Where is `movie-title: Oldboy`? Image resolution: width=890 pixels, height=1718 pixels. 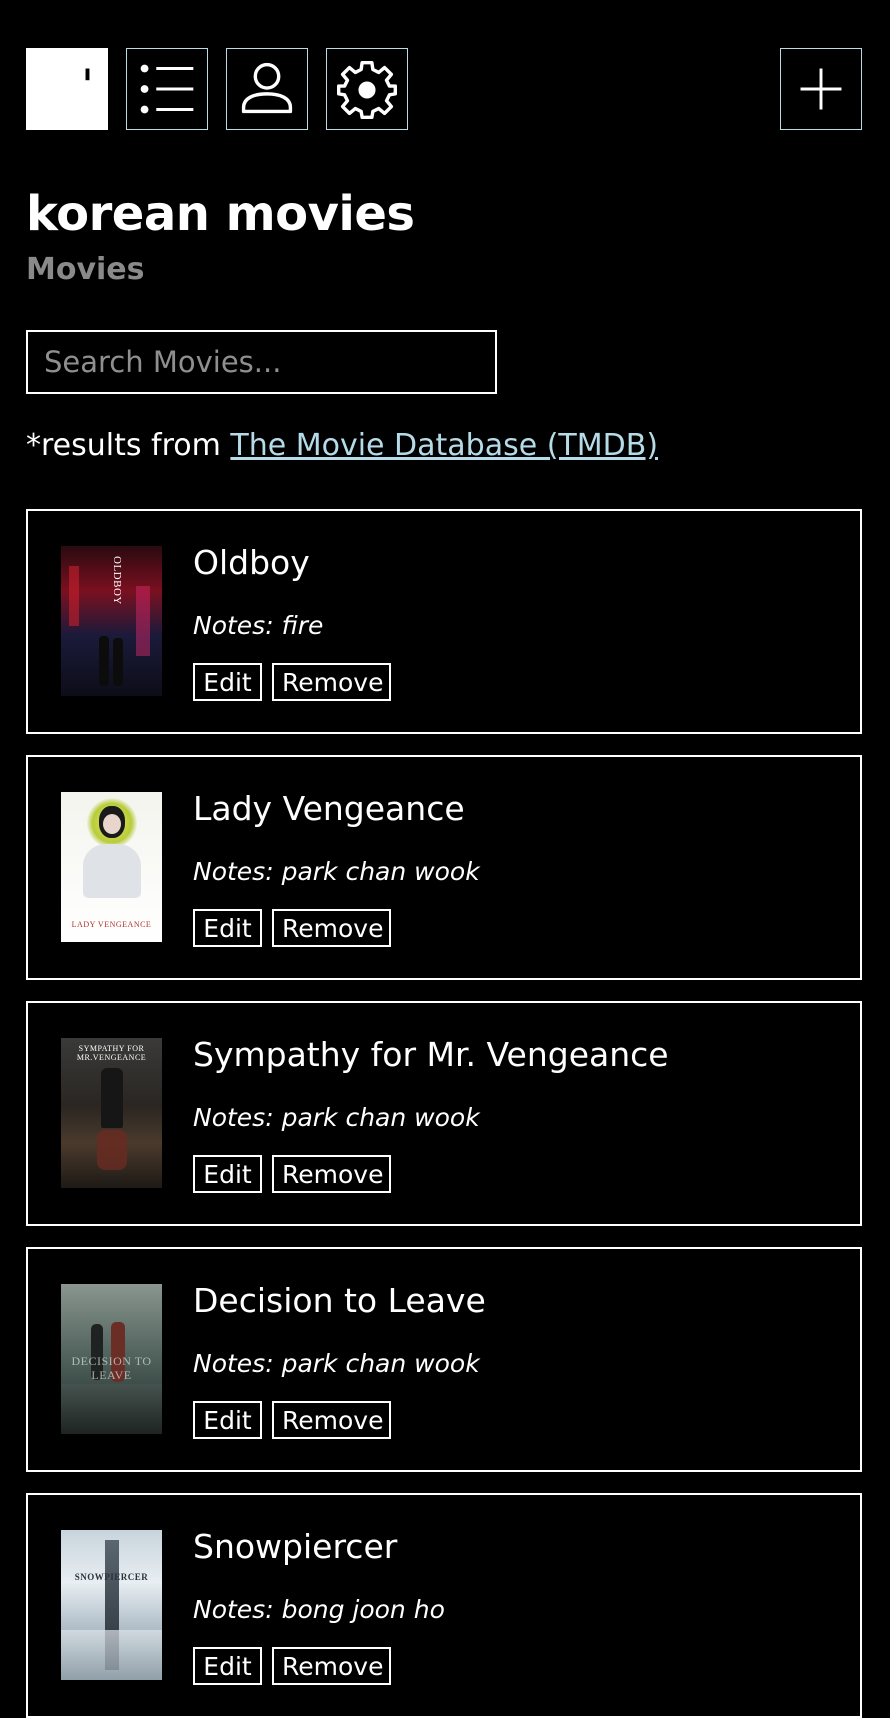
movie-title: Oldboy is located at coordinates (251, 562).